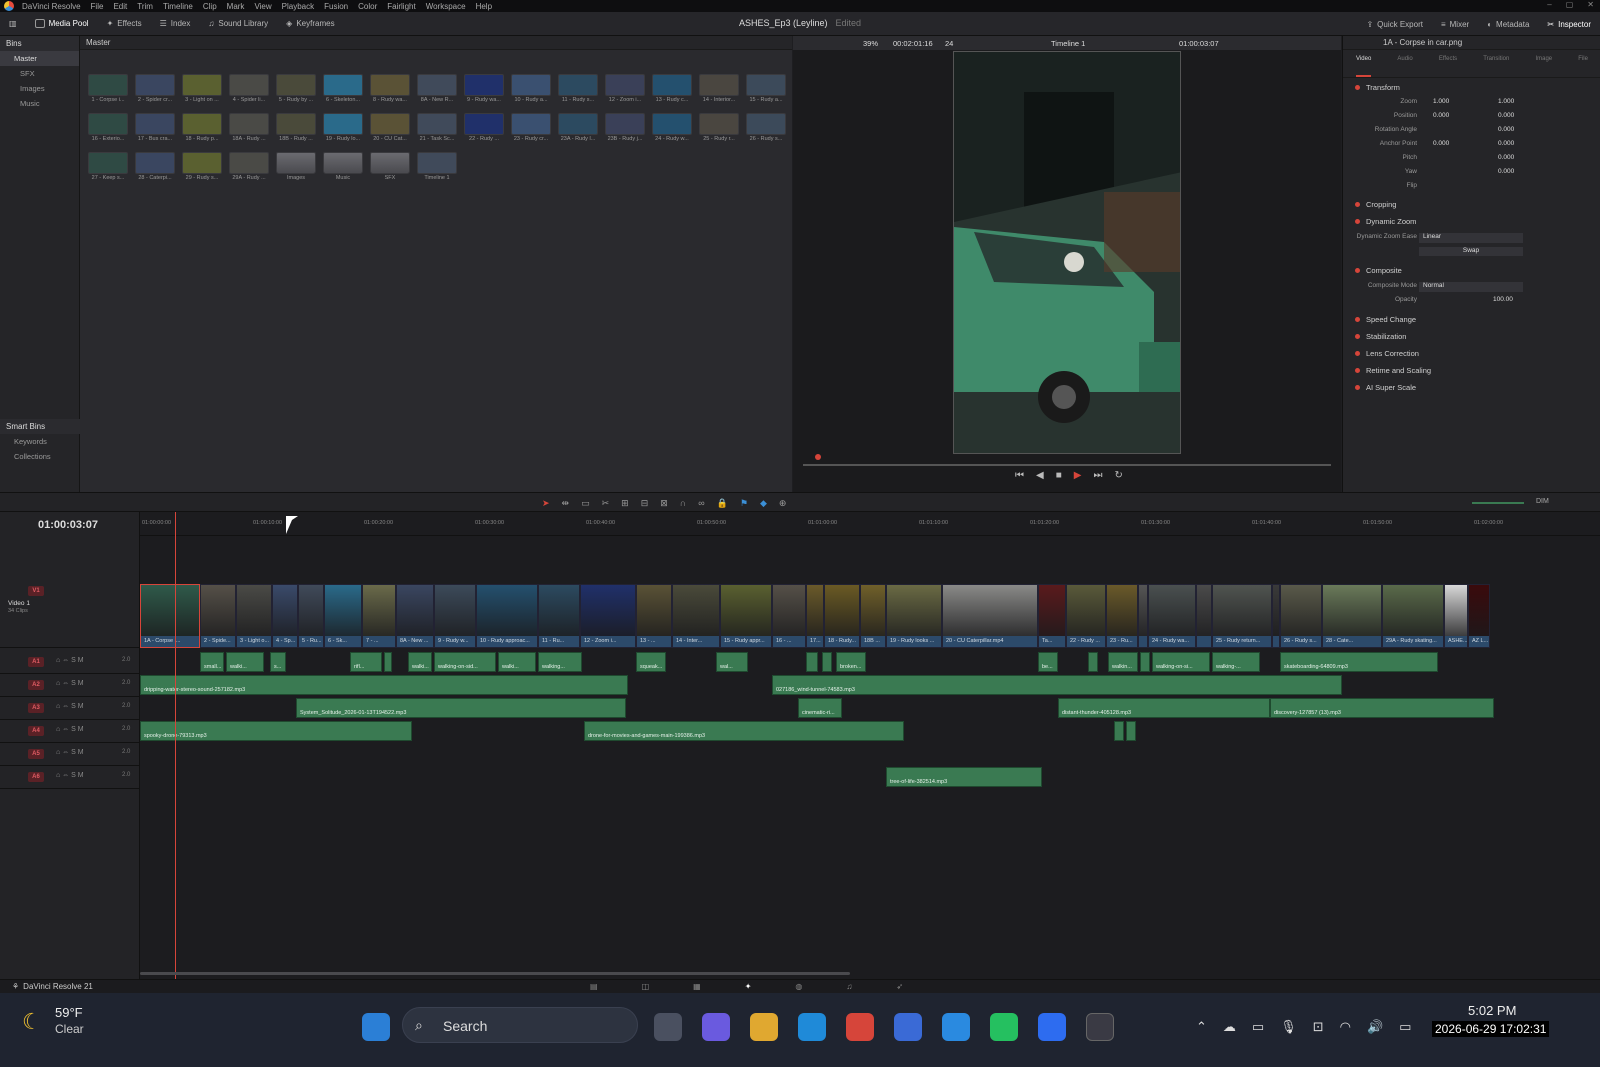  I want to click on inspector-section: Stabilization, so click(1471, 336).